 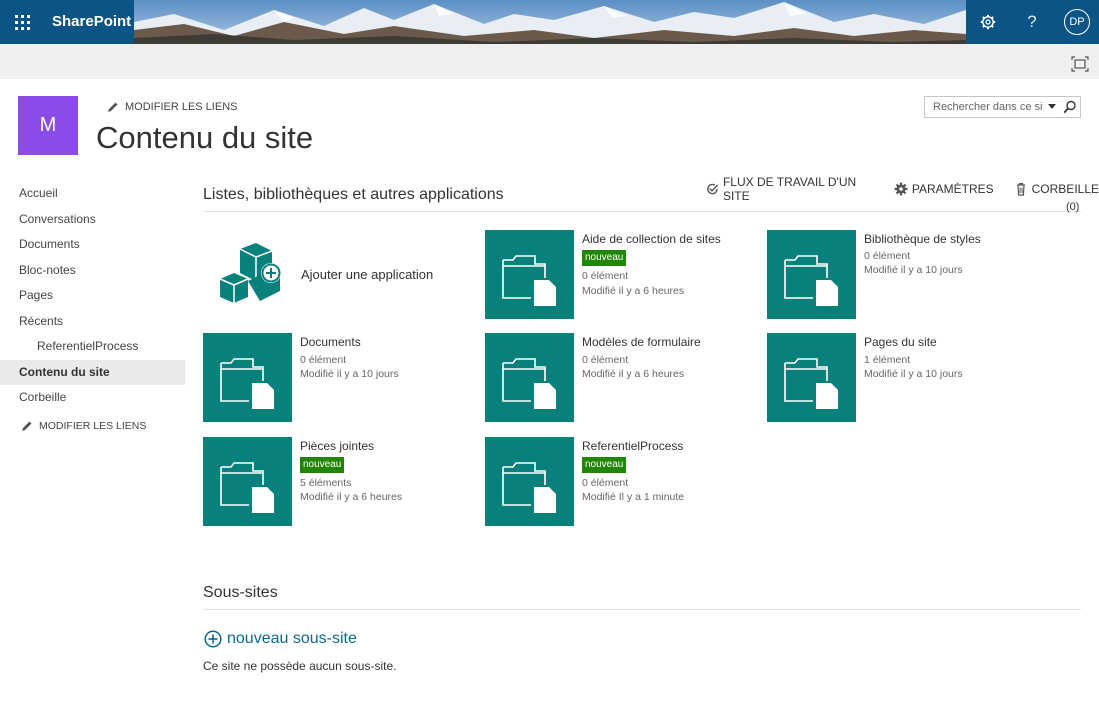 I want to click on help-button: ?, so click(x=1032, y=22).